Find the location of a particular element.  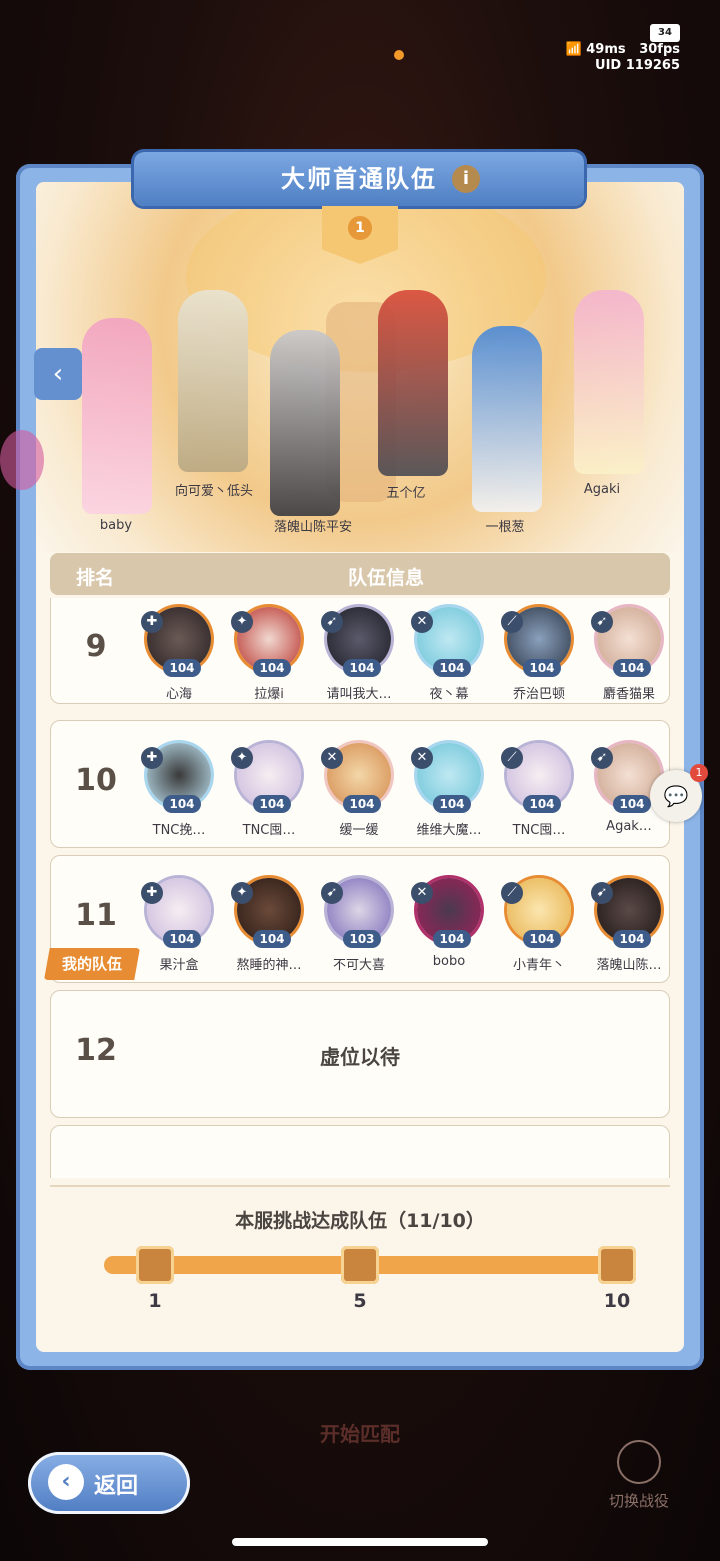

team-row-next is located at coordinates (360, 1151).